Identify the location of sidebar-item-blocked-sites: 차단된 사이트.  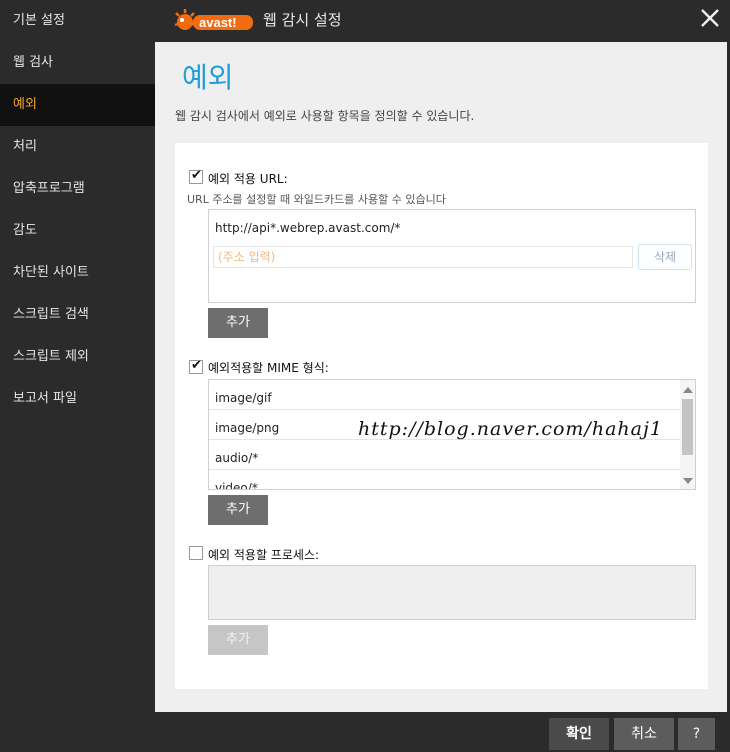
(77, 273).